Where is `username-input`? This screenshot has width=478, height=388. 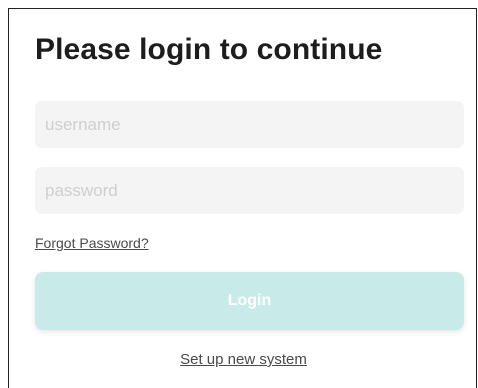
username-input is located at coordinates (249, 124).